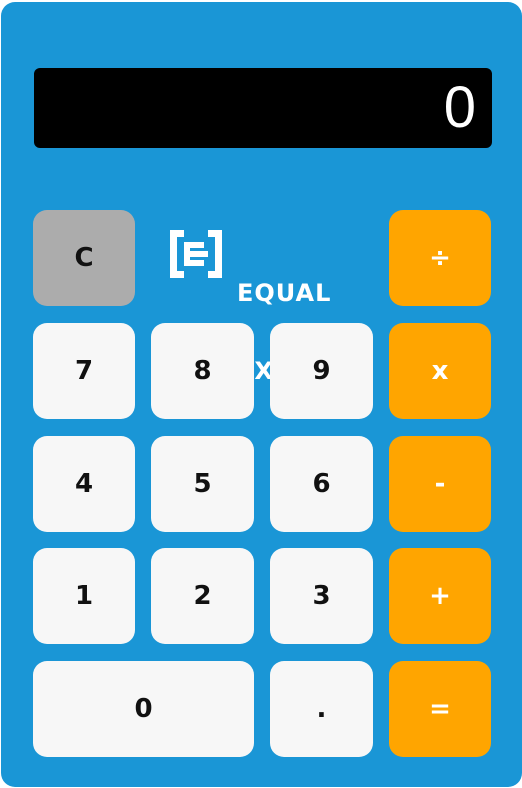 Image resolution: width=522 pixels, height=788 pixels. Describe the element at coordinates (84, 596) in the screenshot. I see `digit-1-button: 1` at that location.